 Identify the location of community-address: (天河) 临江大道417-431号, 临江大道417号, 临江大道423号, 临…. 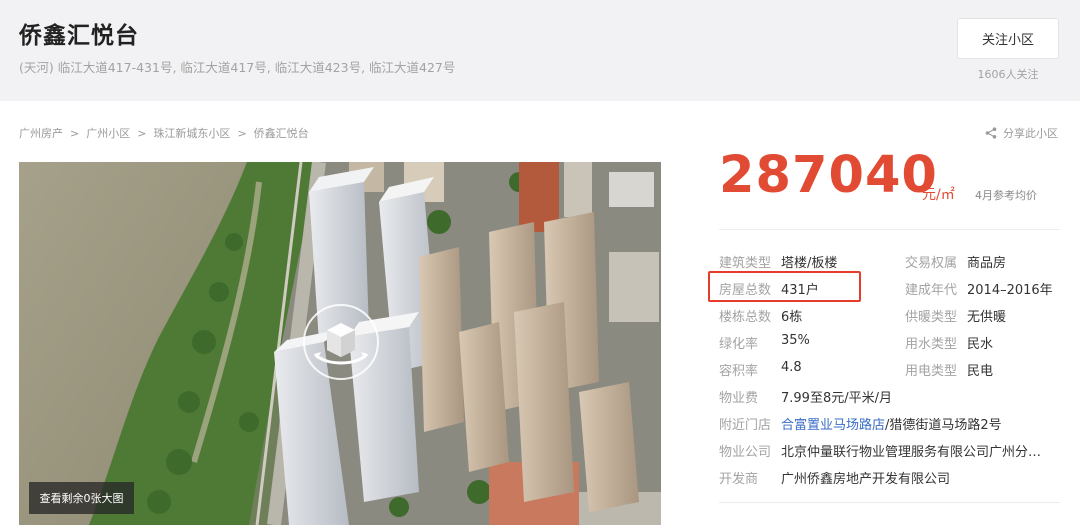
(237, 67).